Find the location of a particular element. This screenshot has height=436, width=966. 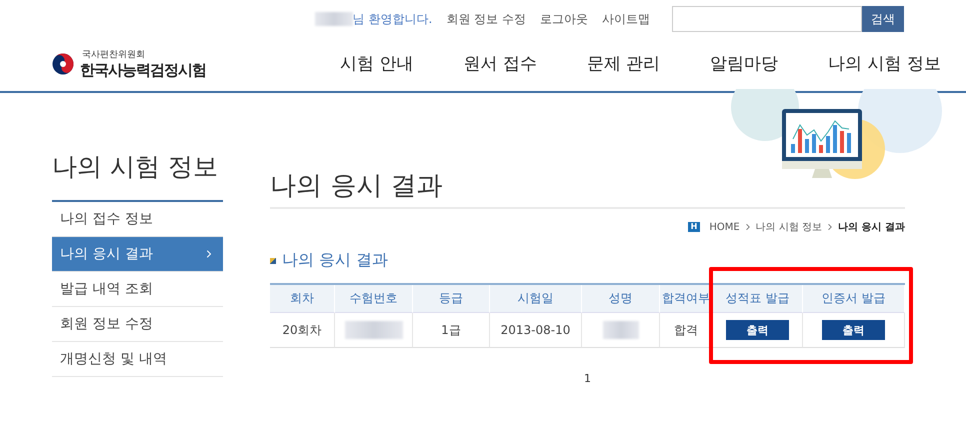

table-cell: 20회차 is located at coordinates (302, 330).